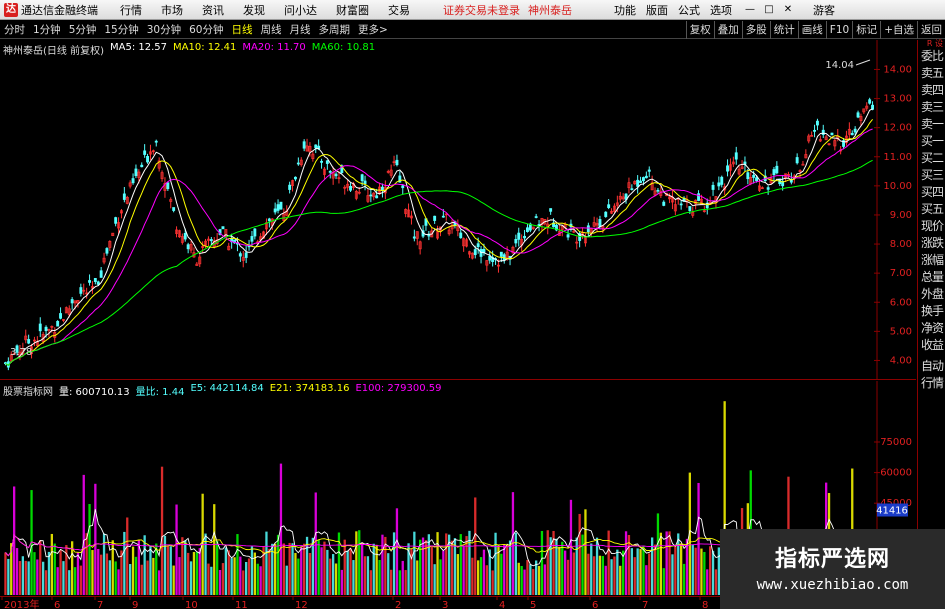  I want to click on add-watchlist-button: +自选, so click(898, 30).